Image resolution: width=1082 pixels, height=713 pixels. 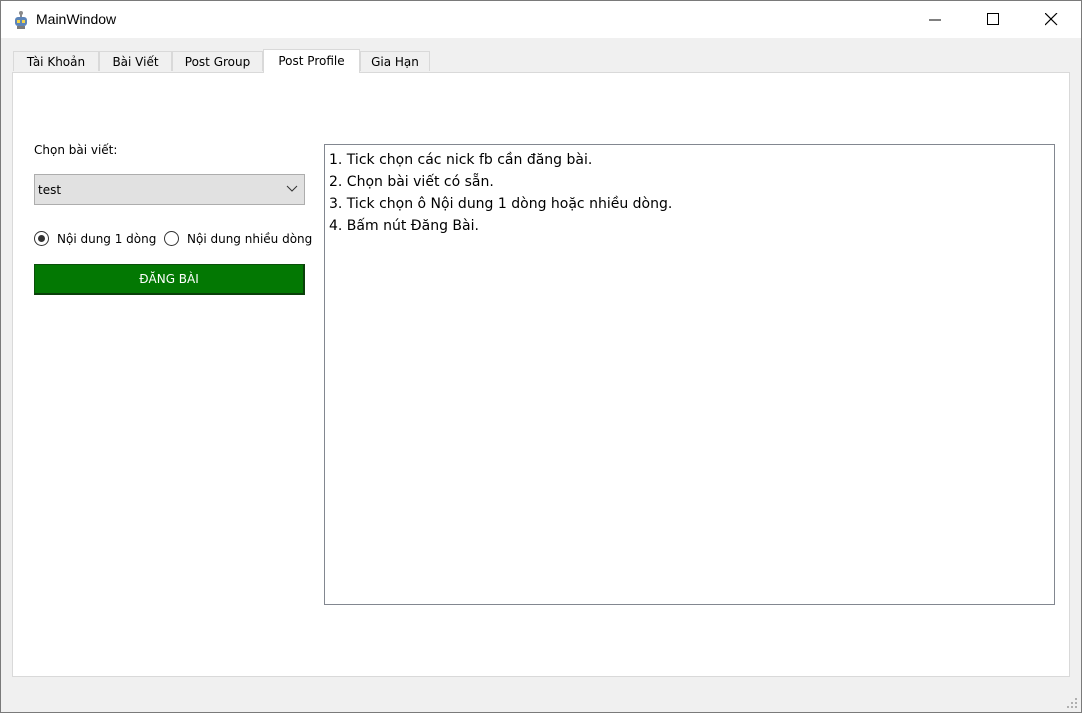 I want to click on minimize-icon, so click(x=935, y=20).